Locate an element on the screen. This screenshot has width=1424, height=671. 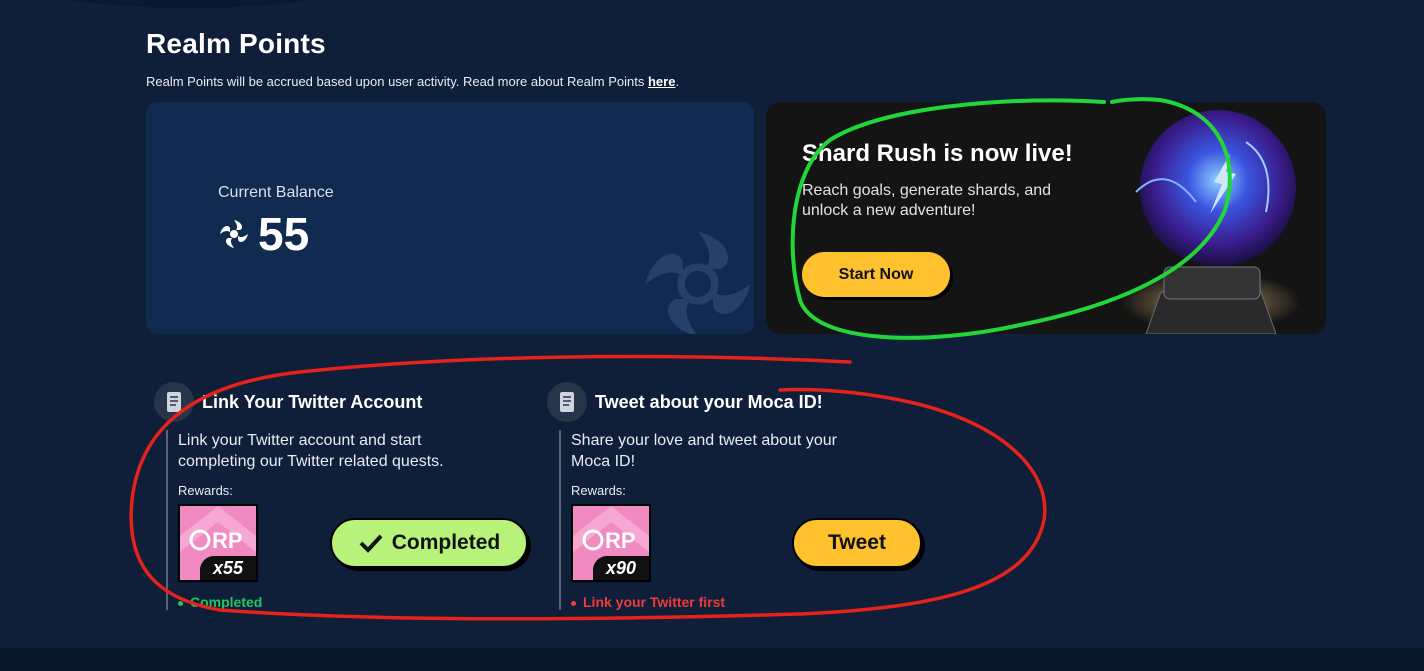
balance-row: 55 is located at coordinates (263, 234).